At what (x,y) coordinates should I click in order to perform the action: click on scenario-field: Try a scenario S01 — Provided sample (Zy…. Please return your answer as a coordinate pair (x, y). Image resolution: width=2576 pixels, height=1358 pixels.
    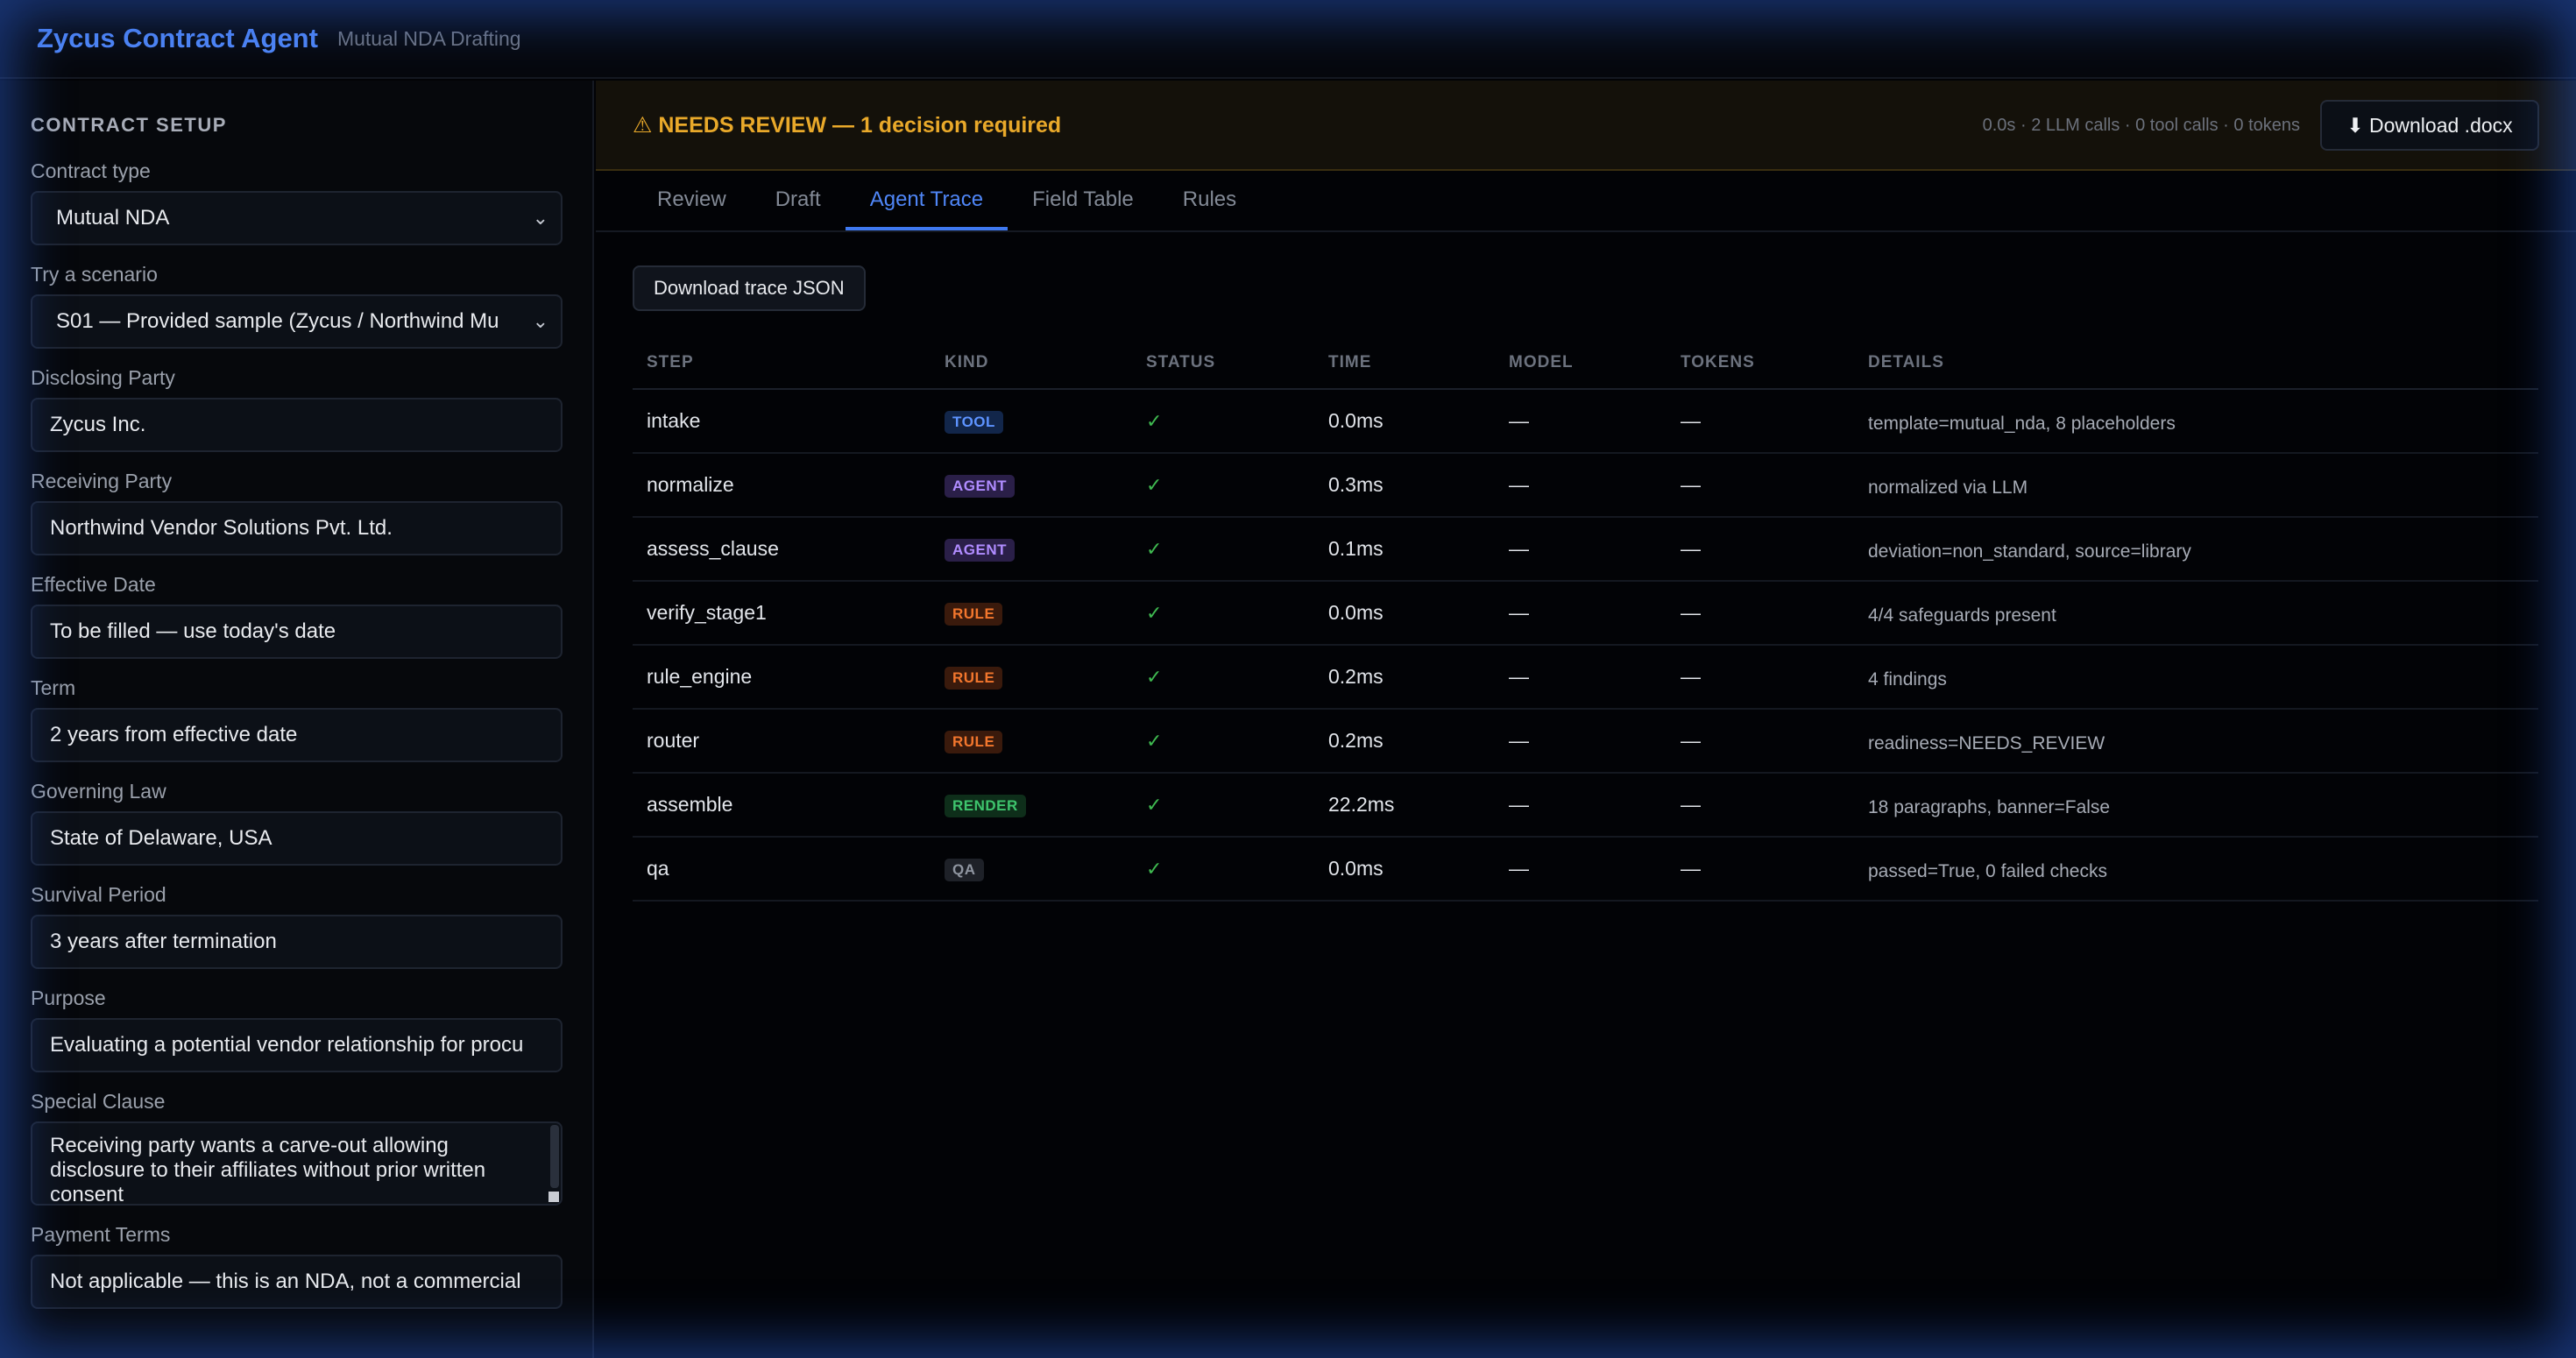
    Looking at the image, I should click on (297, 304).